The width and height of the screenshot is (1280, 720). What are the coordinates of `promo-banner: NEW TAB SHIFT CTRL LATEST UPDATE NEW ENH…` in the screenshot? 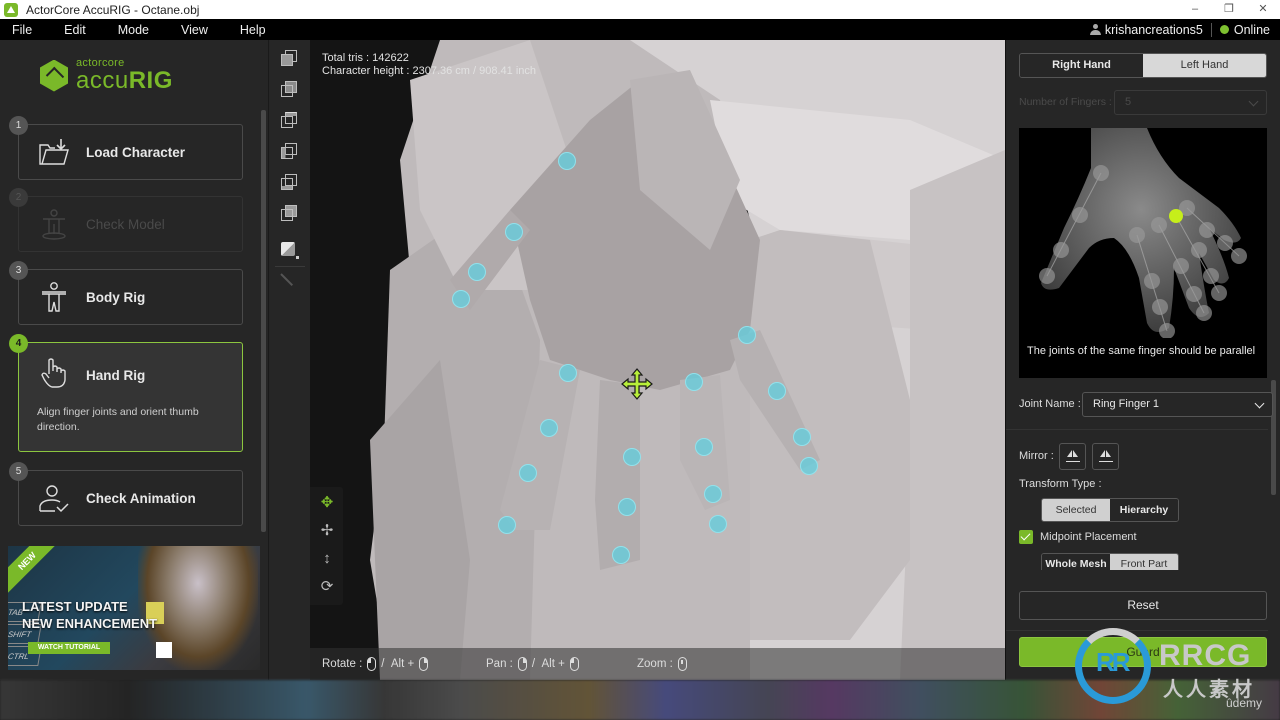 It's located at (134, 608).